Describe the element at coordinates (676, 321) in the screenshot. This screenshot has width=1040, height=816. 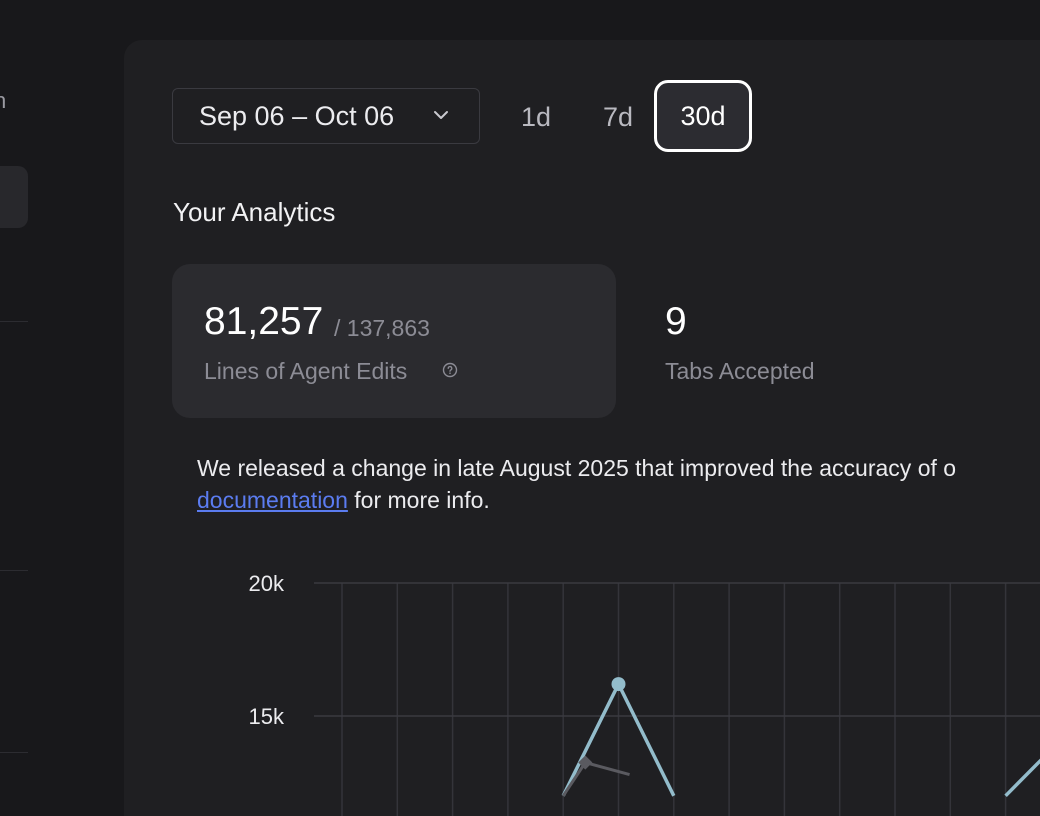
I see `tabs-accepted-value: 9` at that location.